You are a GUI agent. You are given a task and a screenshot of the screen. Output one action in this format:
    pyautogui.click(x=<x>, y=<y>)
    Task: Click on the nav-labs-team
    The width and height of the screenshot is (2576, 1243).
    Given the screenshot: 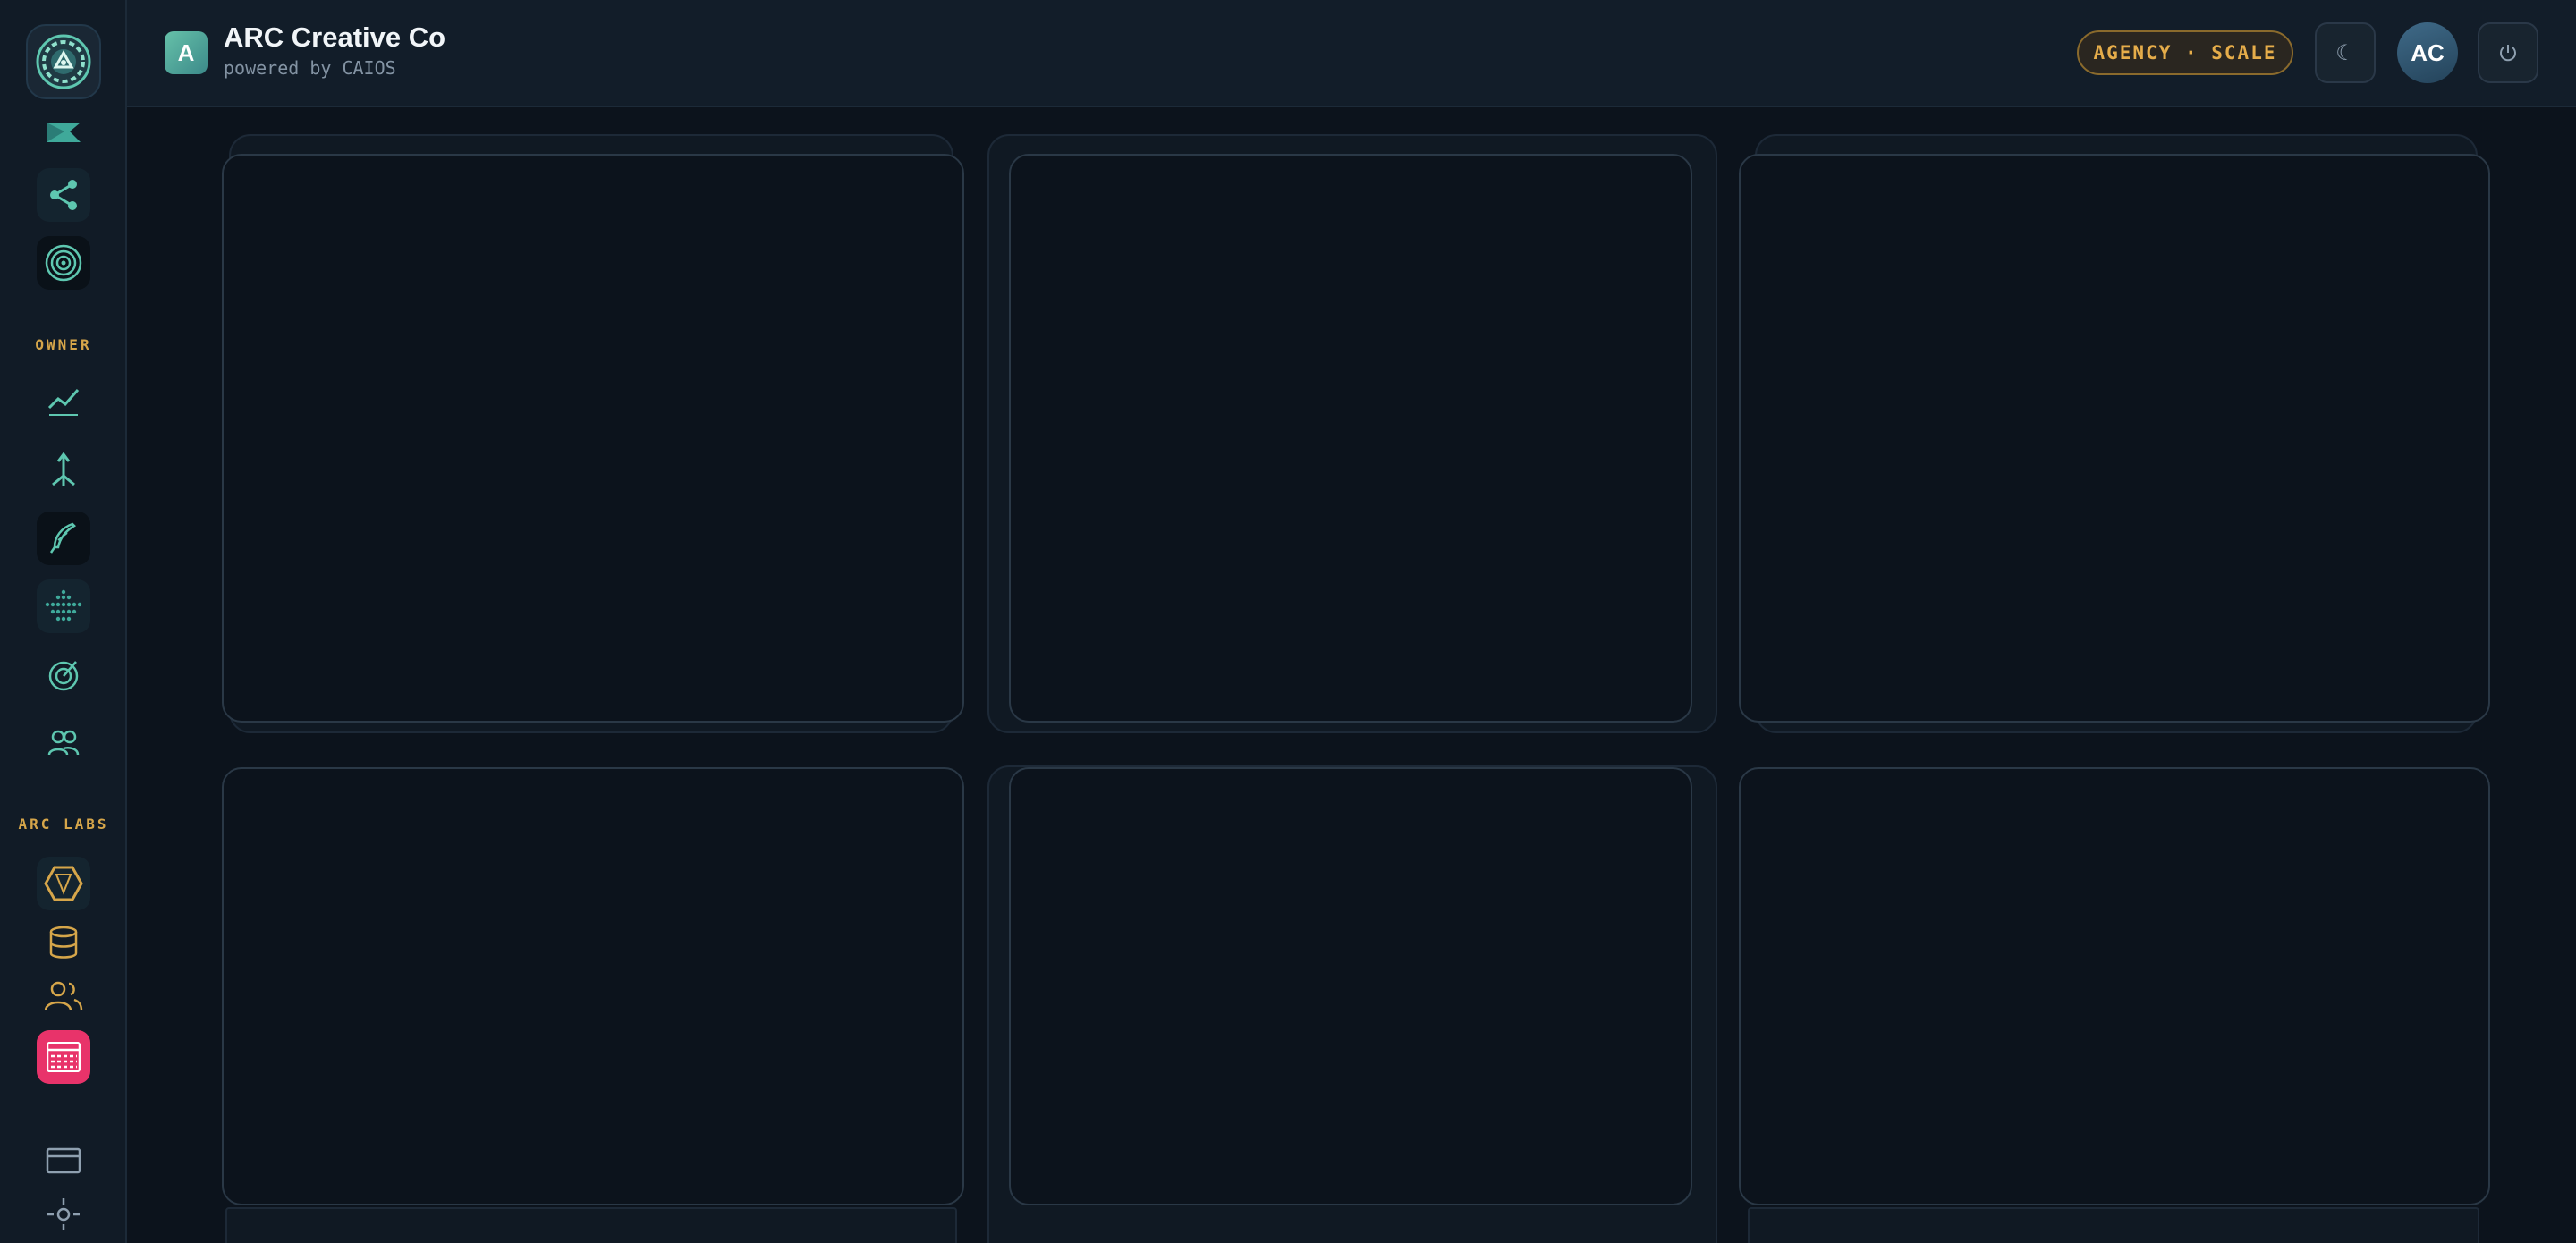 What is the action you would take?
    pyautogui.click(x=63, y=996)
    